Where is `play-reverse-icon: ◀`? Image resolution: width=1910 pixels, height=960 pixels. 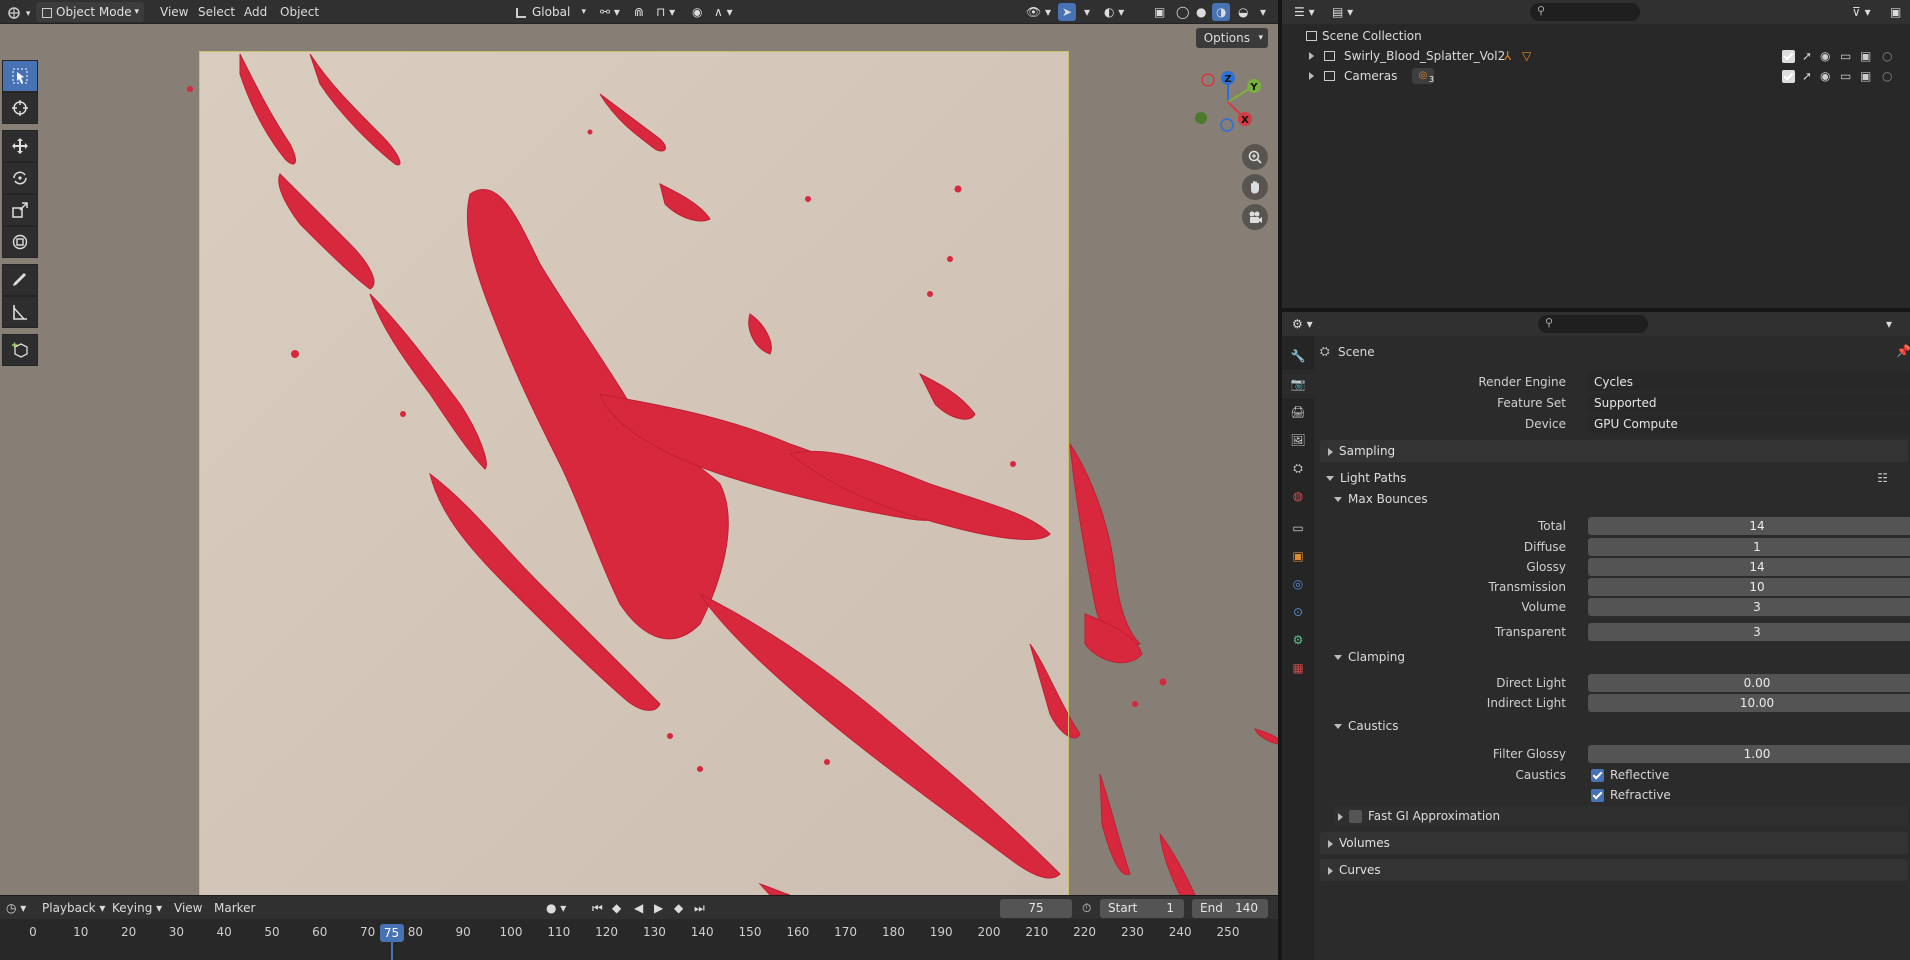
play-reverse-icon: ◀ is located at coordinates (638, 908).